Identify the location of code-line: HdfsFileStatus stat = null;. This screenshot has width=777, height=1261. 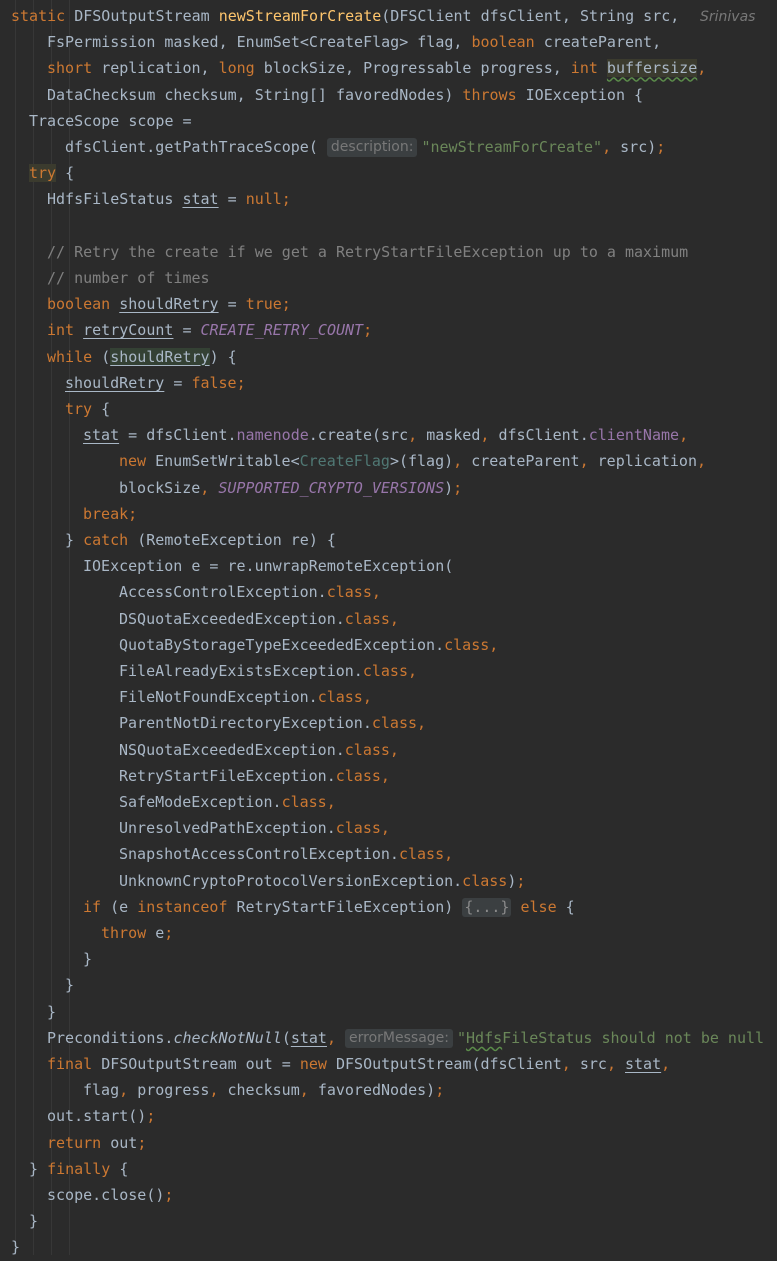
(169, 199).